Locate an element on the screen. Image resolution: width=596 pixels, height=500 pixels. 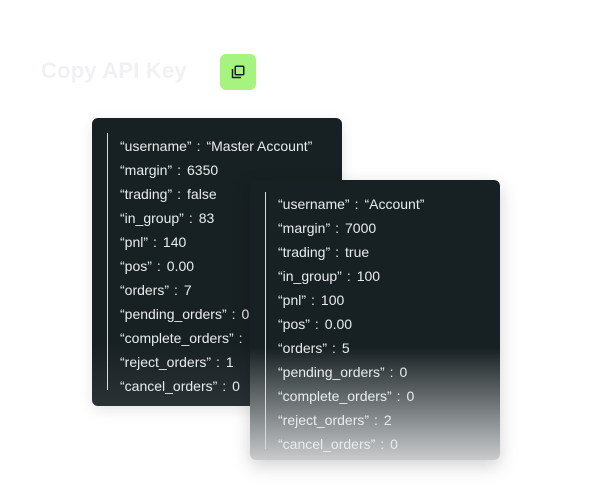
json-value: 140 is located at coordinates (174, 242).